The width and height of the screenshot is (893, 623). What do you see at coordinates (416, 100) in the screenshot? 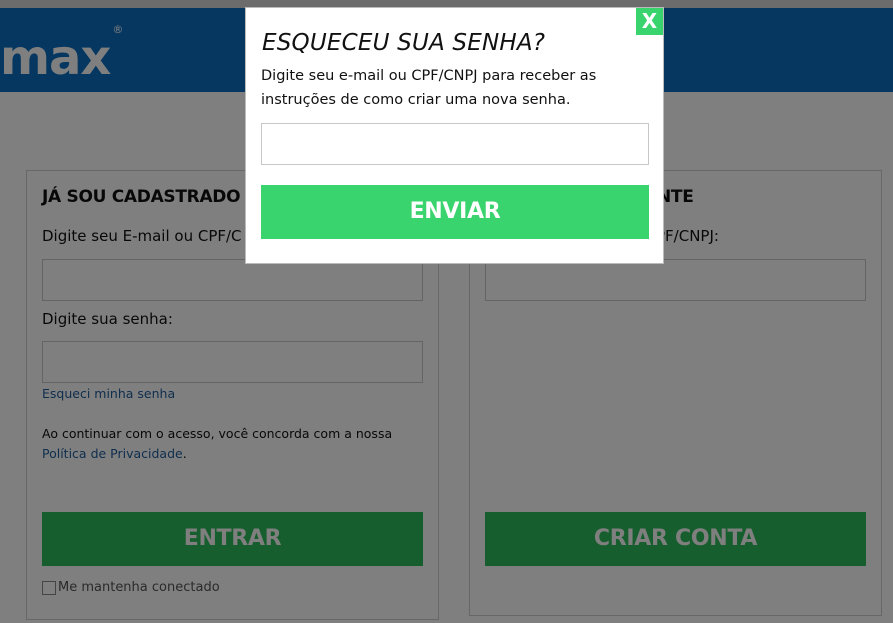
I see `modal-description-line2: instruções de como criar uma nova senha.` at bounding box center [416, 100].